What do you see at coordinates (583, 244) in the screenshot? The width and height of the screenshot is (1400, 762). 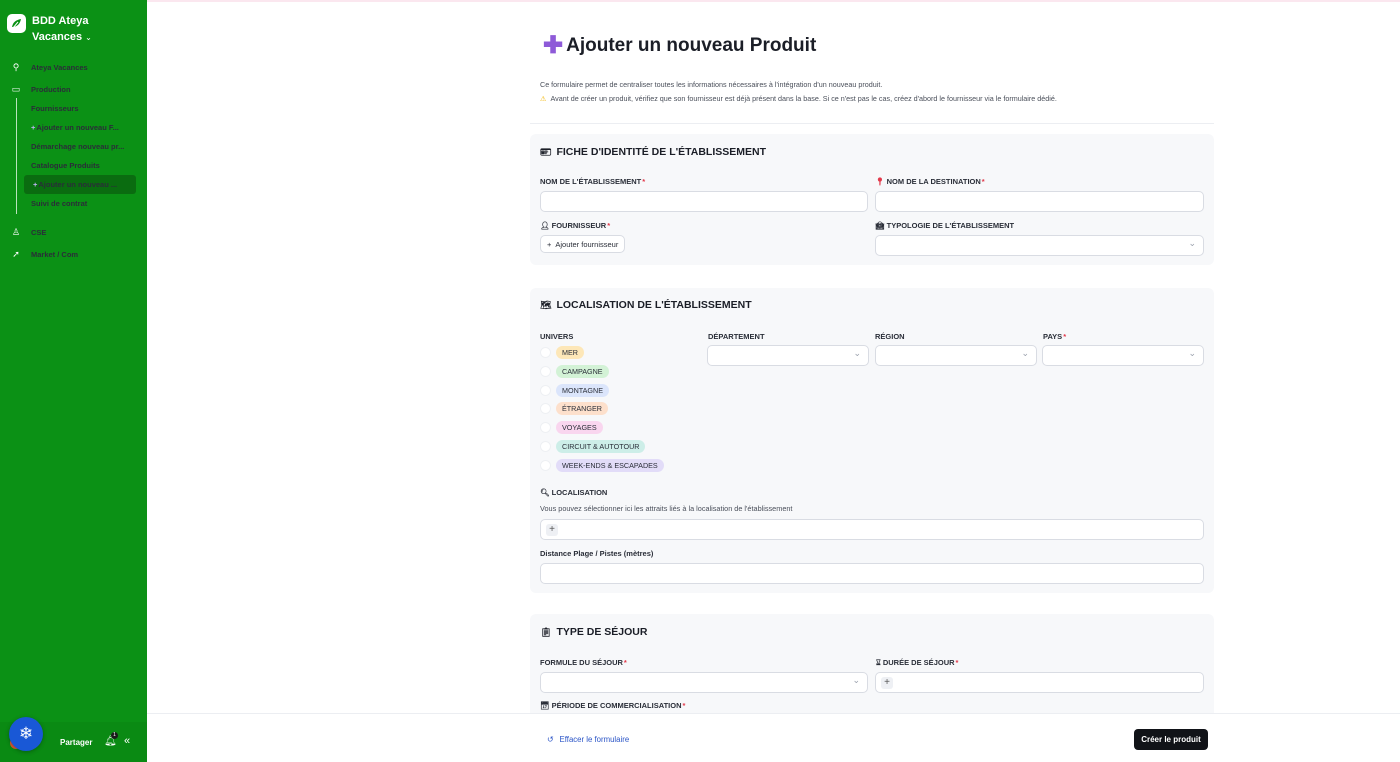 I see `add-supplier-button: + Ajouter fournisseur` at bounding box center [583, 244].